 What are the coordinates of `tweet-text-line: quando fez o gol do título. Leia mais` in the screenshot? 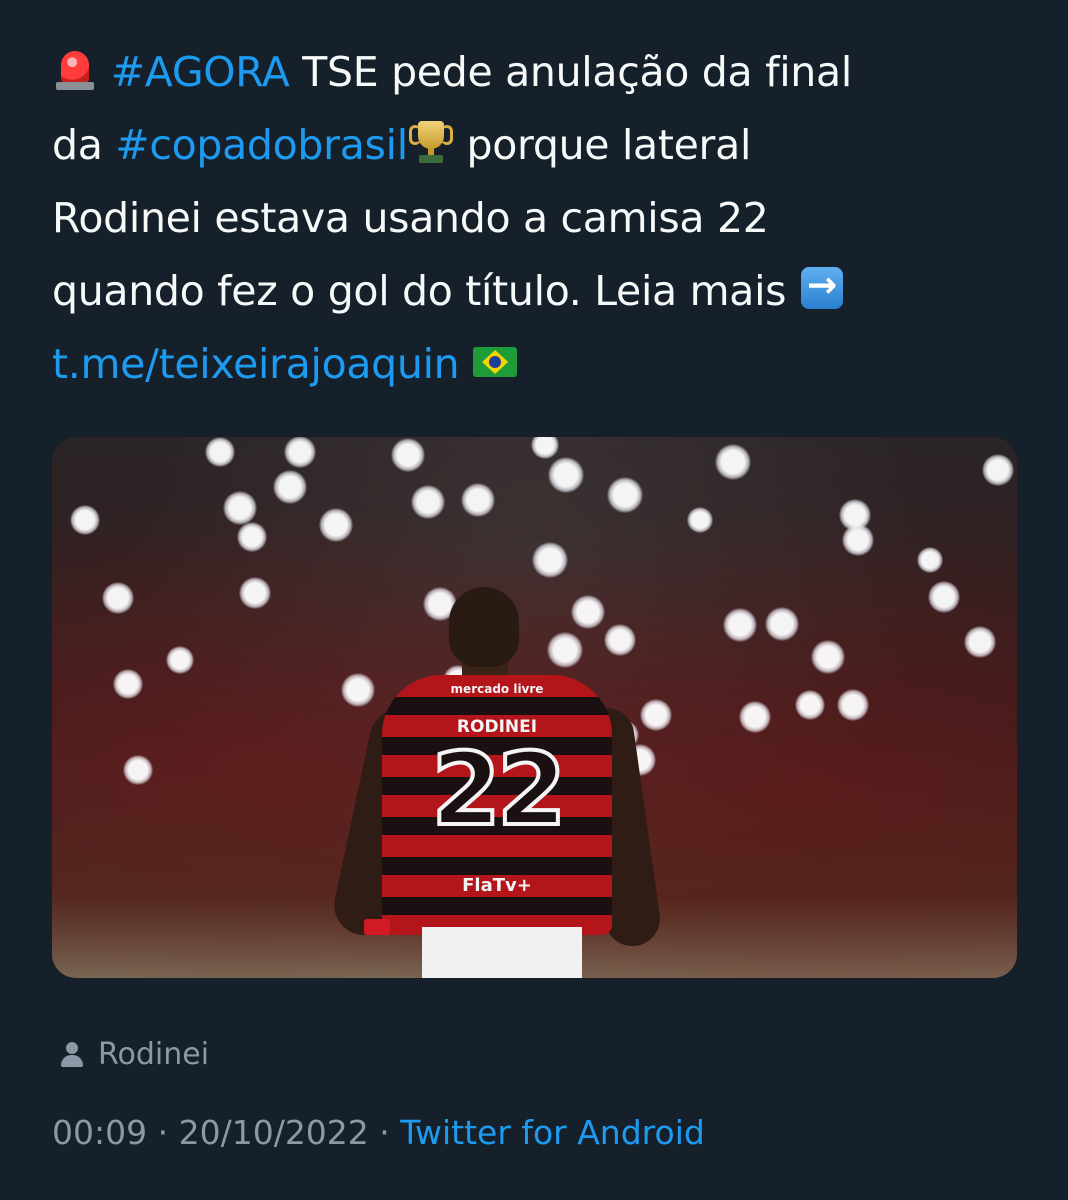 It's located at (542, 291).